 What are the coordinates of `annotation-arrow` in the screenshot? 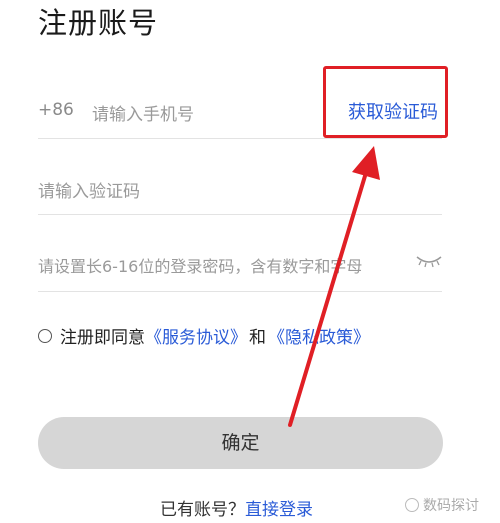 It's located at (334, 286).